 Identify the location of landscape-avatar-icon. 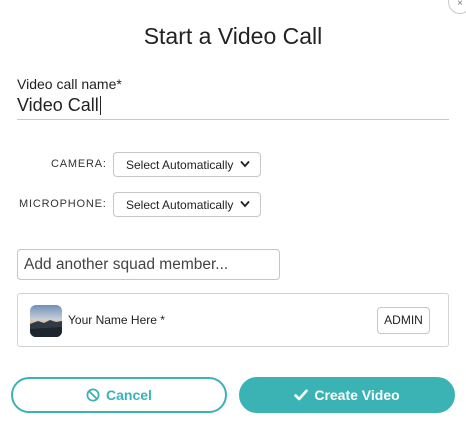
(46, 321).